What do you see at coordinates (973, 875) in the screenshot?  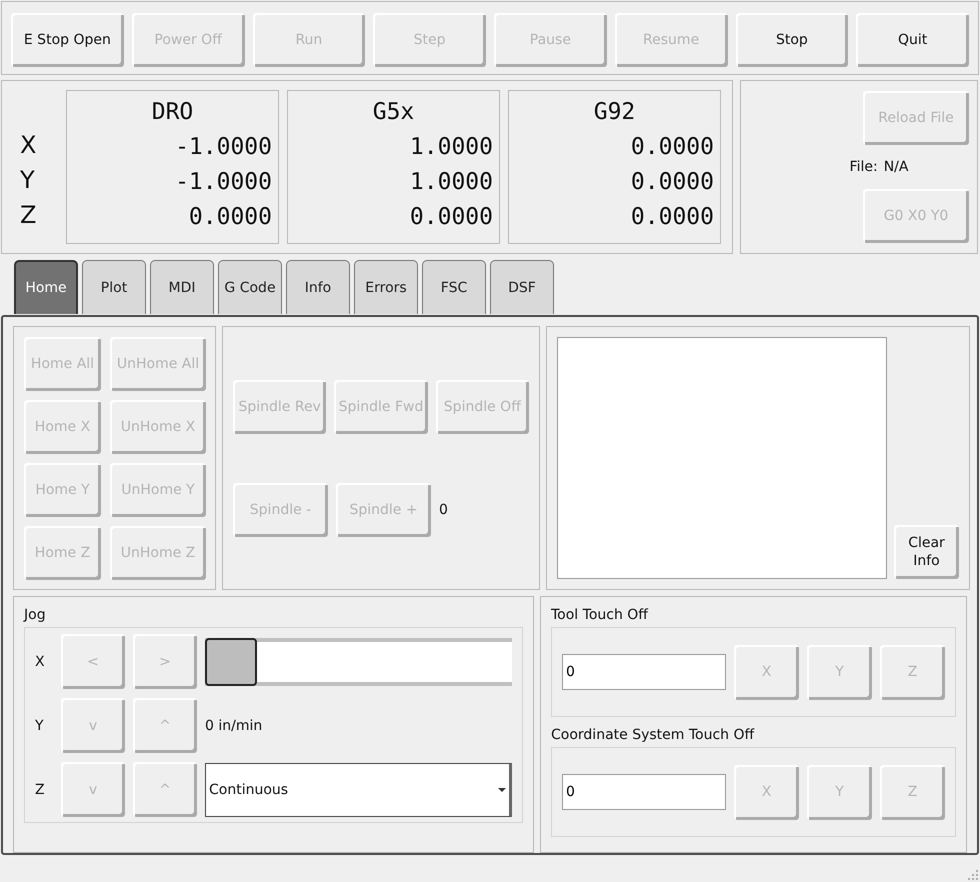 I see `resize-grip-icon` at bounding box center [973, 875].